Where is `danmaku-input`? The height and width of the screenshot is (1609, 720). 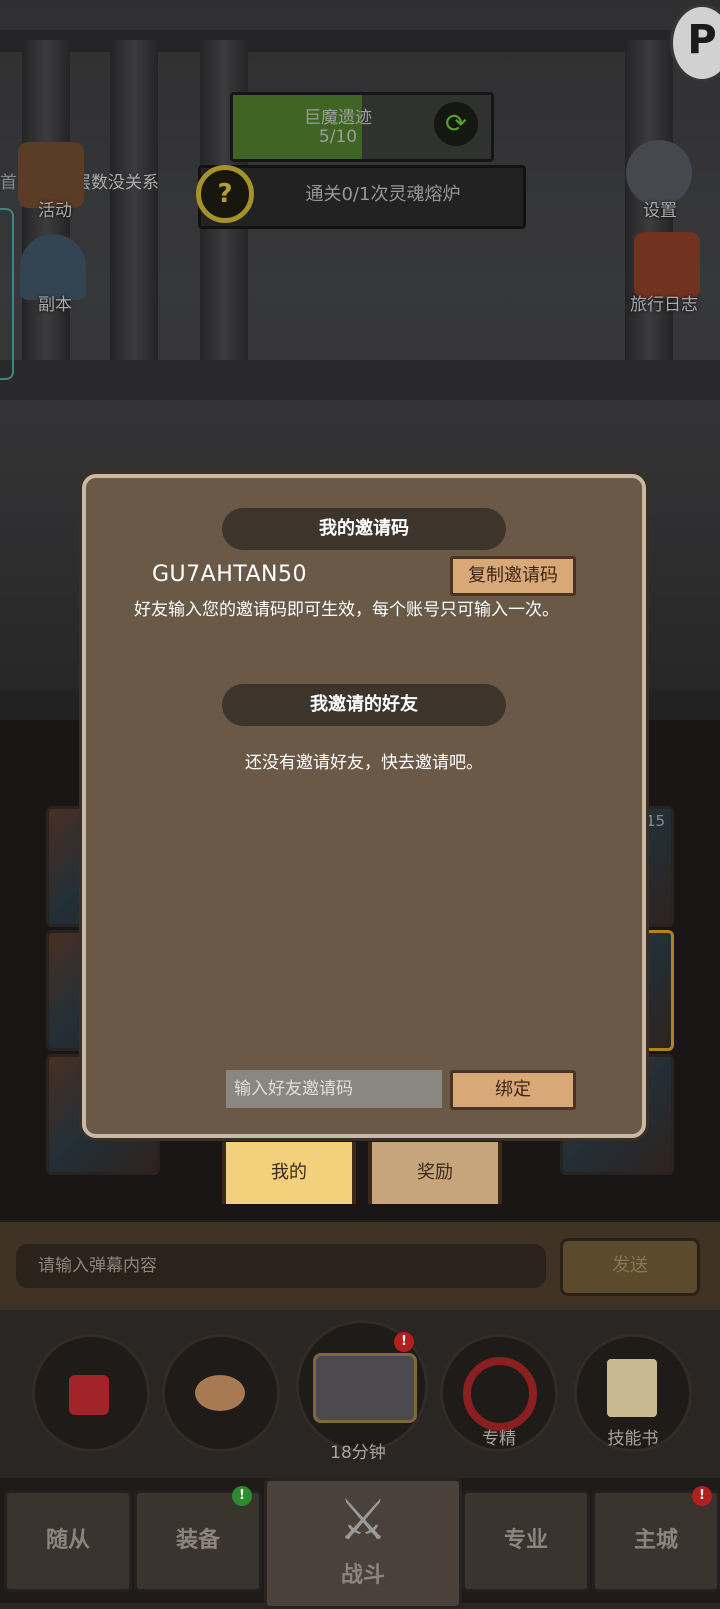
danmaku-input is located at coordinates (281, 1266).